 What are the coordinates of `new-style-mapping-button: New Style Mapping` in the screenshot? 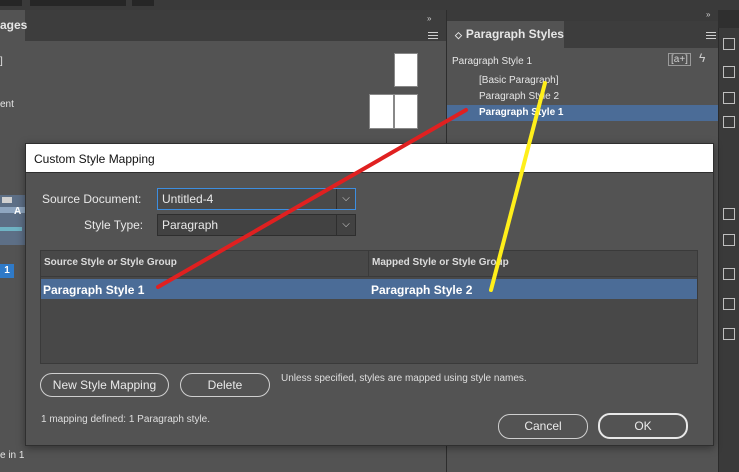 It's located at (104, 385).